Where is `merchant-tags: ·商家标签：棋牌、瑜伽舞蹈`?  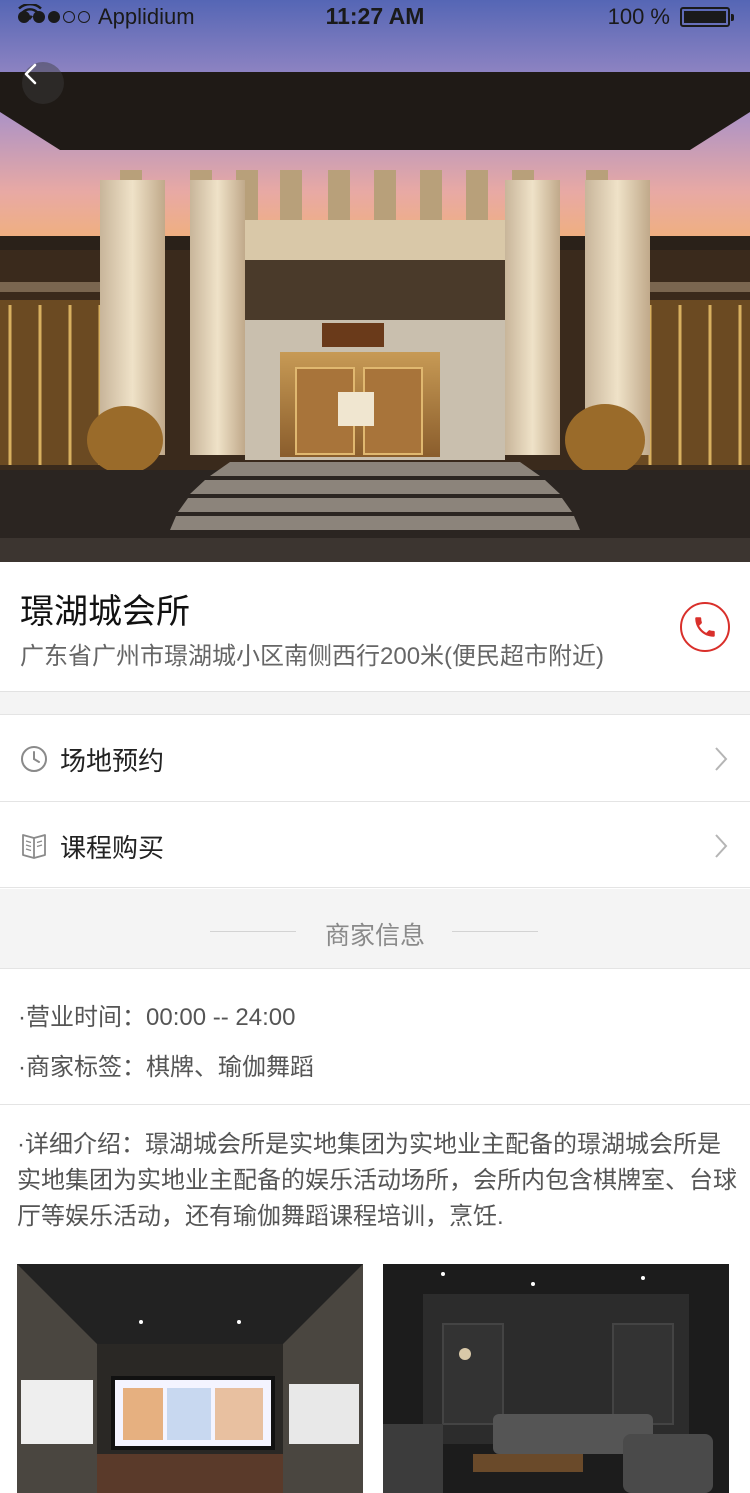 merchant-tags: ·商家标签：棋牌、瑜伽舞蹈 is located at coordinates (166, 1064).